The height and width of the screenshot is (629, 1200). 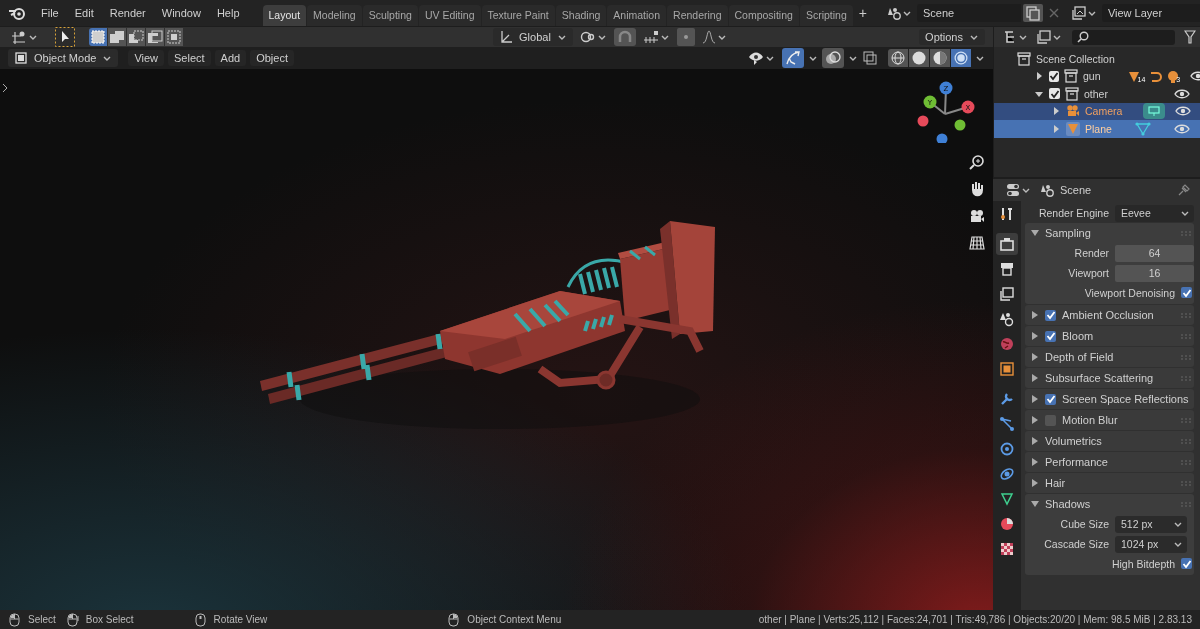 What do you see at coordinates (968, 13) in the screenshot?
I see `scene-field: Scene` at bounding box center [968, 13].